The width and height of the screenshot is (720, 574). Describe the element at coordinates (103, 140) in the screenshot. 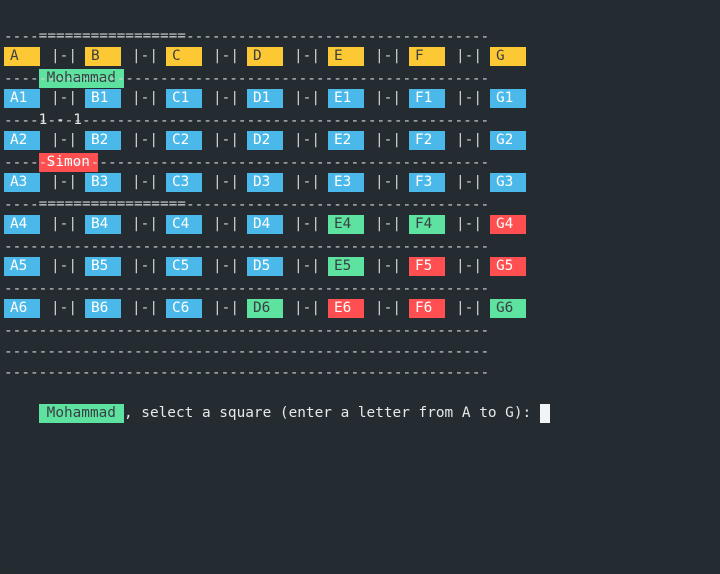

I see `board-cell: B2` at that location.